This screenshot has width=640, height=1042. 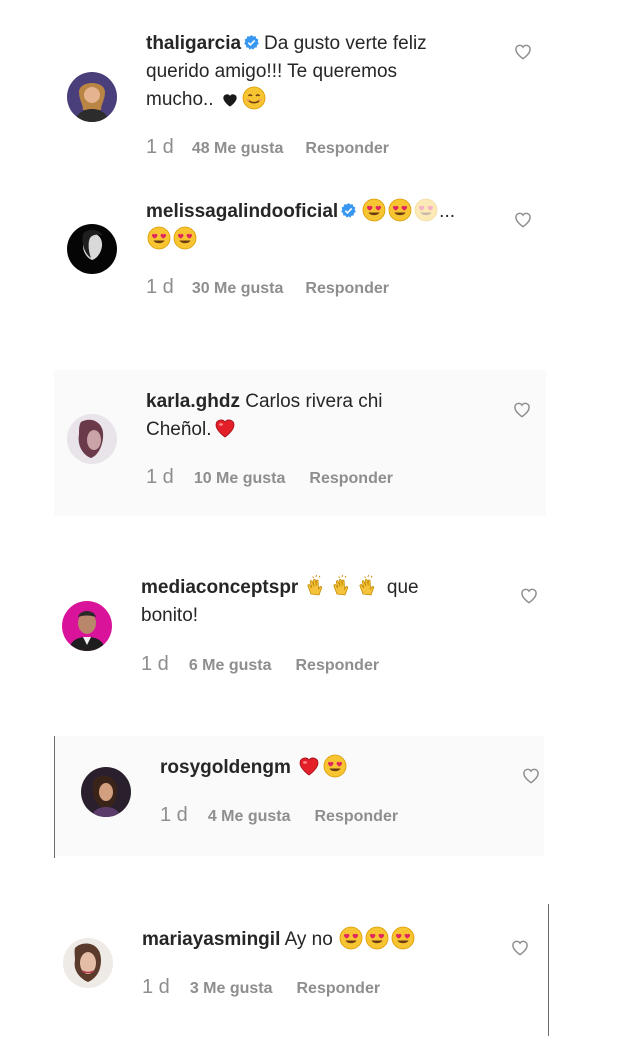 I want to click on comment-text: rosygoldengm, so click(x=325, y=768).